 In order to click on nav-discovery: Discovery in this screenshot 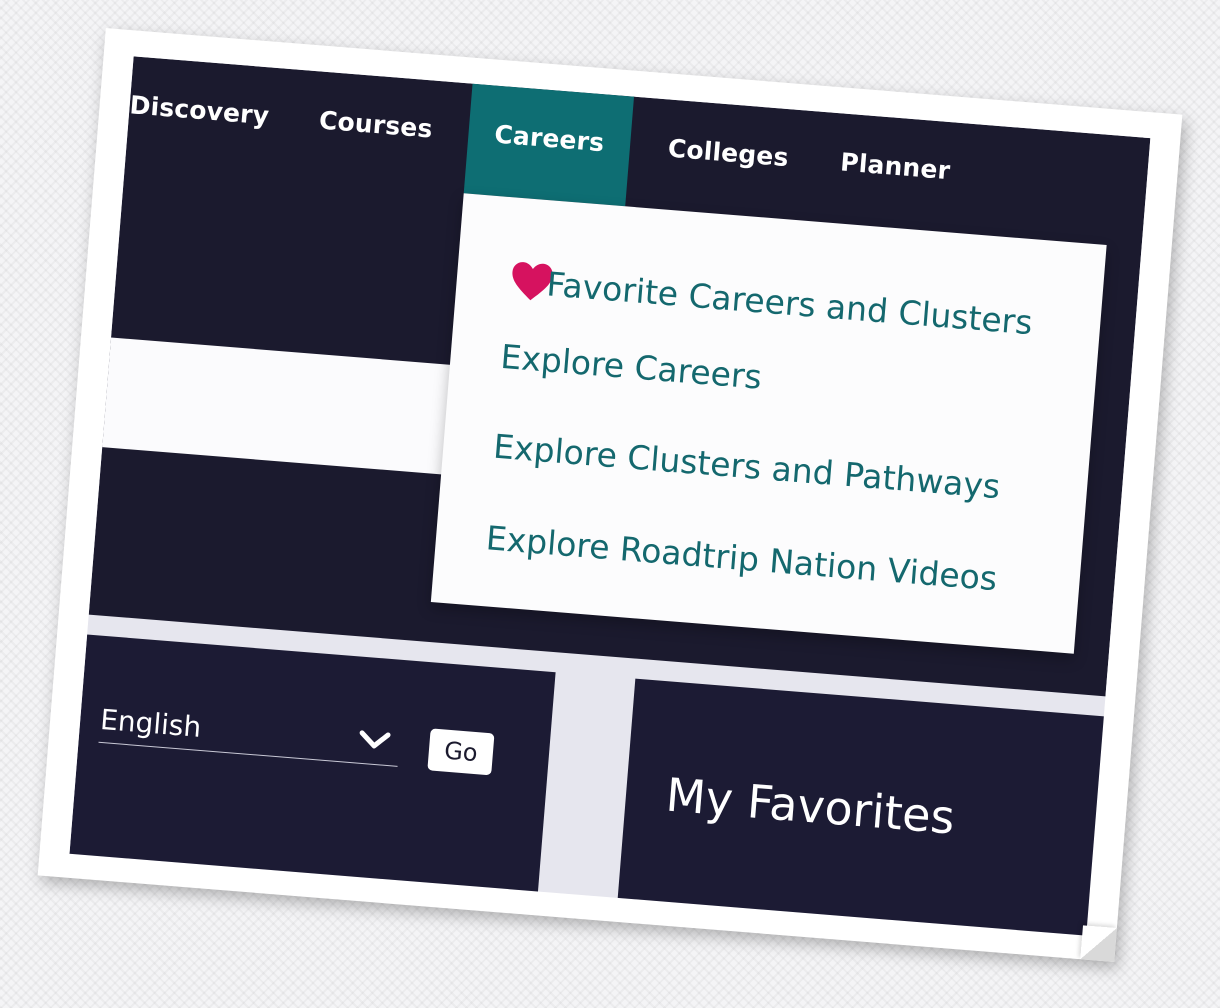, I will do `click(199, 116)`.